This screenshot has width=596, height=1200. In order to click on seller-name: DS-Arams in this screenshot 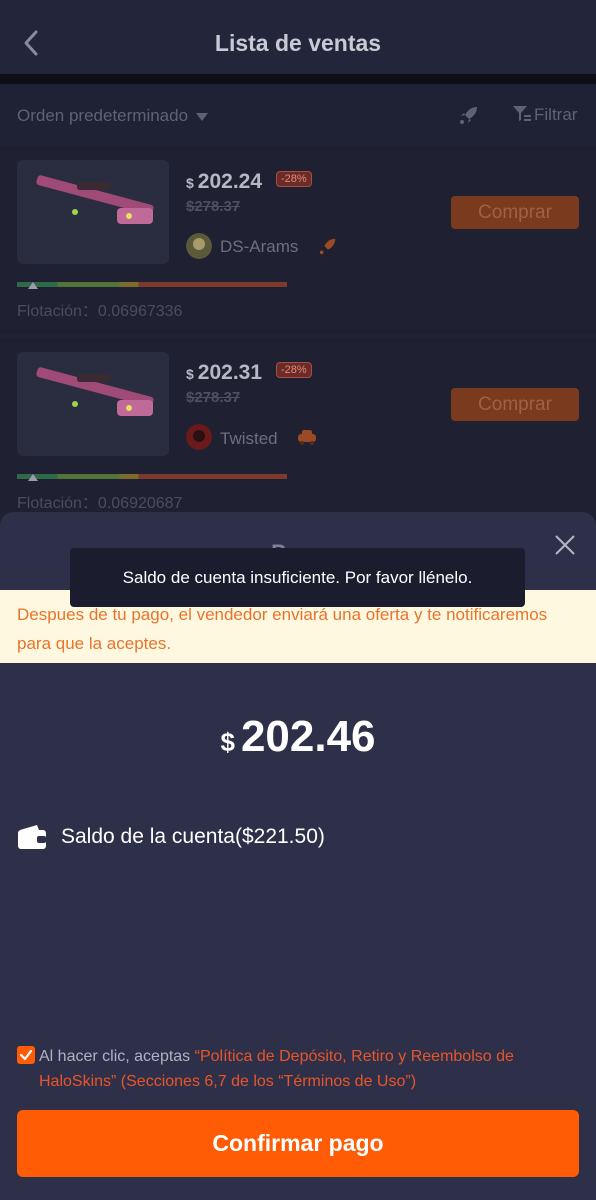, I will do `click(259, 246)`.